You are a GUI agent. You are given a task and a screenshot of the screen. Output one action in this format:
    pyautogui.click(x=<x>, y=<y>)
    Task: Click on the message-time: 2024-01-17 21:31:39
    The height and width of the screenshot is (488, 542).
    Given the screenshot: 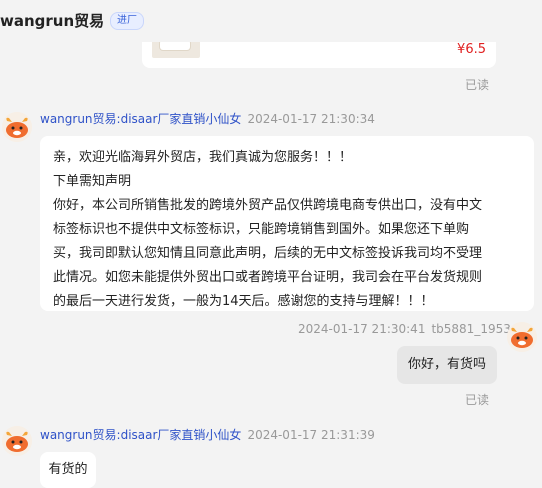 What is the action you would take?
    pyautogui.click(x=311, y=435)
    